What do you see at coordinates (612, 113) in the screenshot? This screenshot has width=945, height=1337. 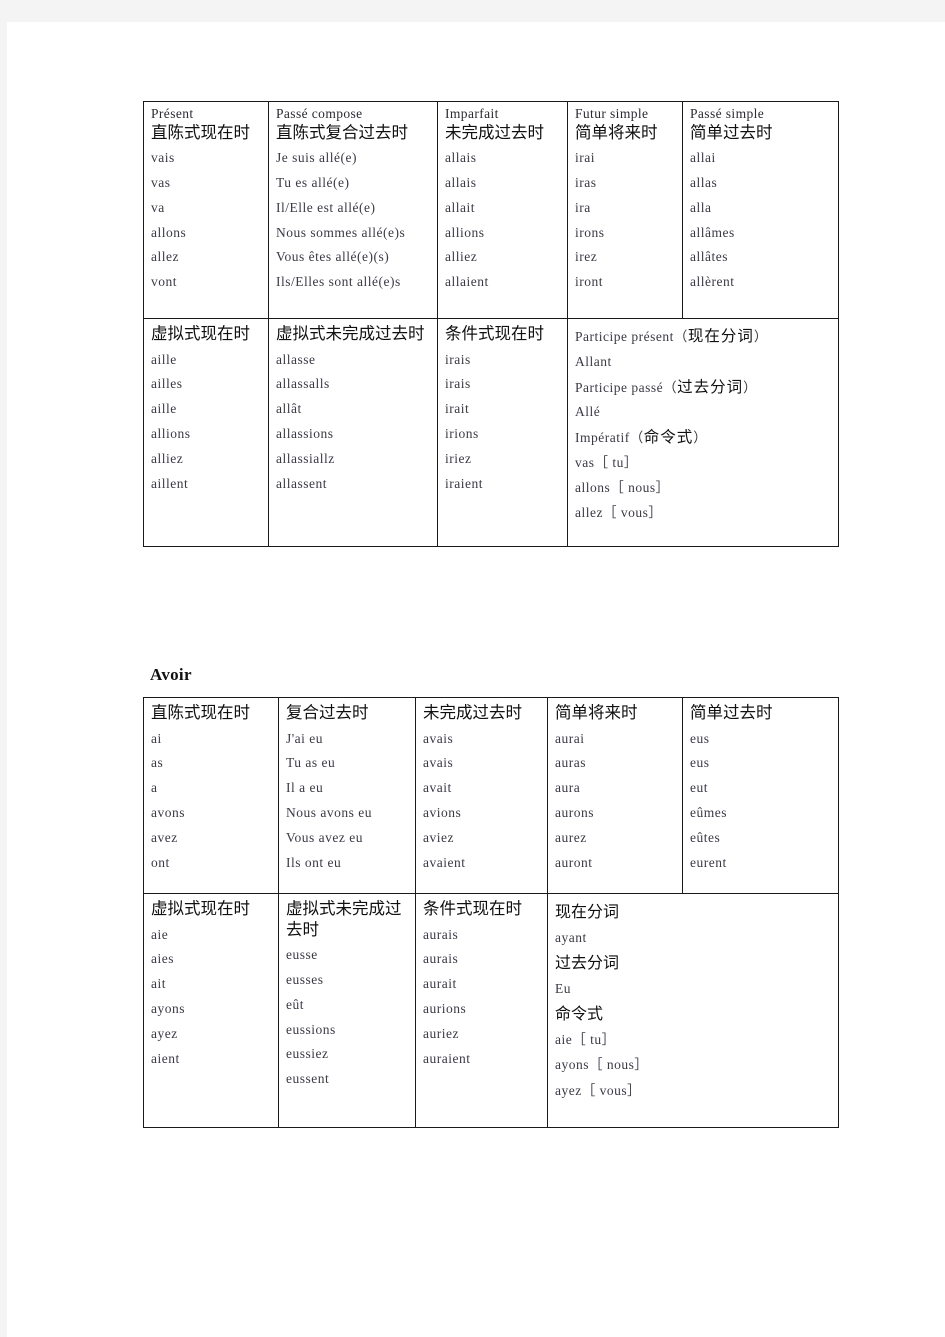 I see `cell-heading-fr: Futur simple` at bounding box center [612, 113].